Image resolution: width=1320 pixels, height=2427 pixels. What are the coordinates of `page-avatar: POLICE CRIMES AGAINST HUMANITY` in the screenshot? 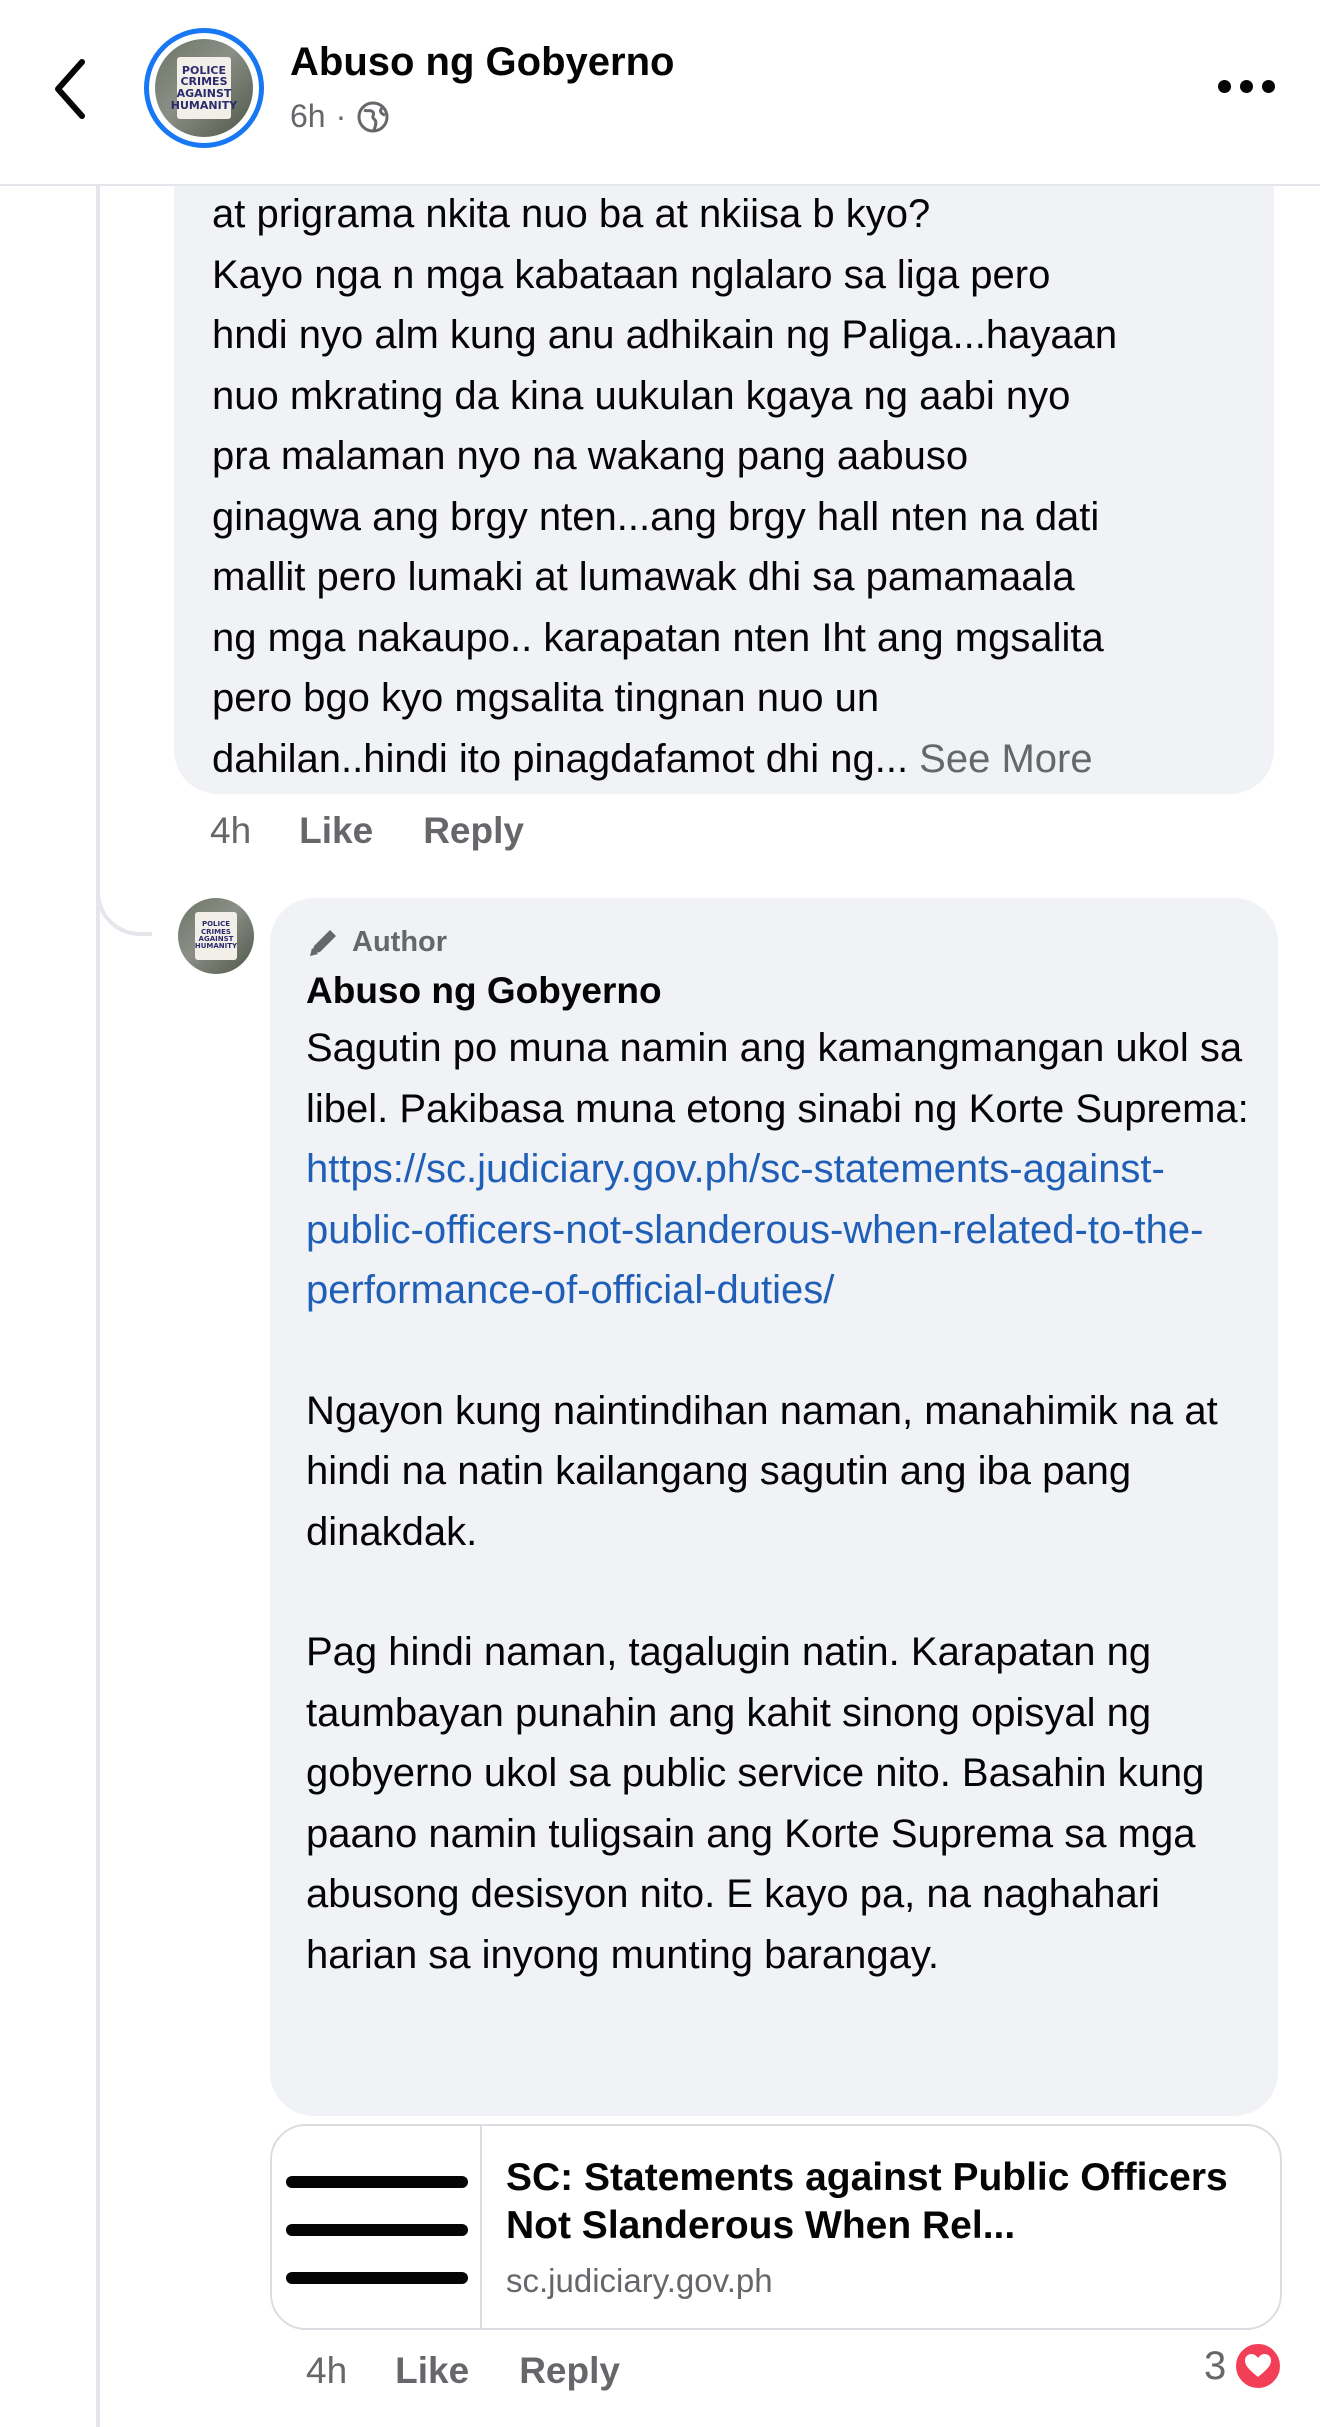 It's located at (204, 88).